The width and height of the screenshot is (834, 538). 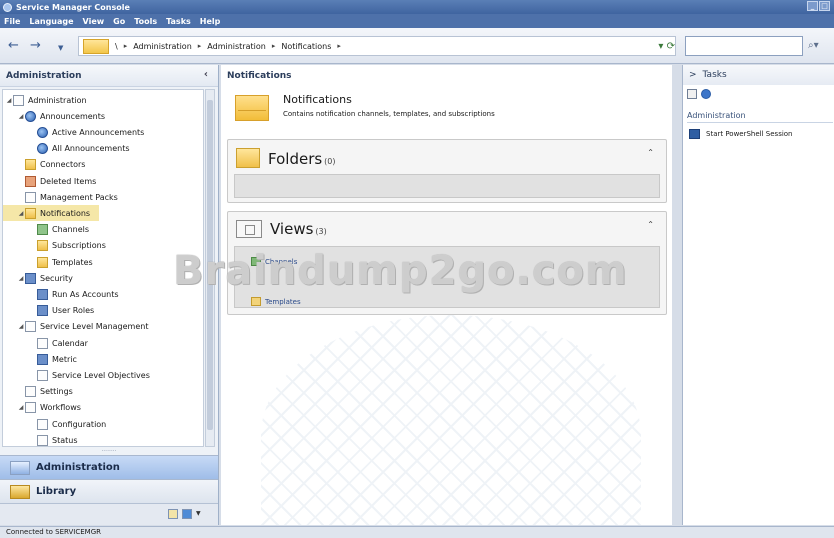 I want to click on tree-item: Settings, so click(x=38, y=392).